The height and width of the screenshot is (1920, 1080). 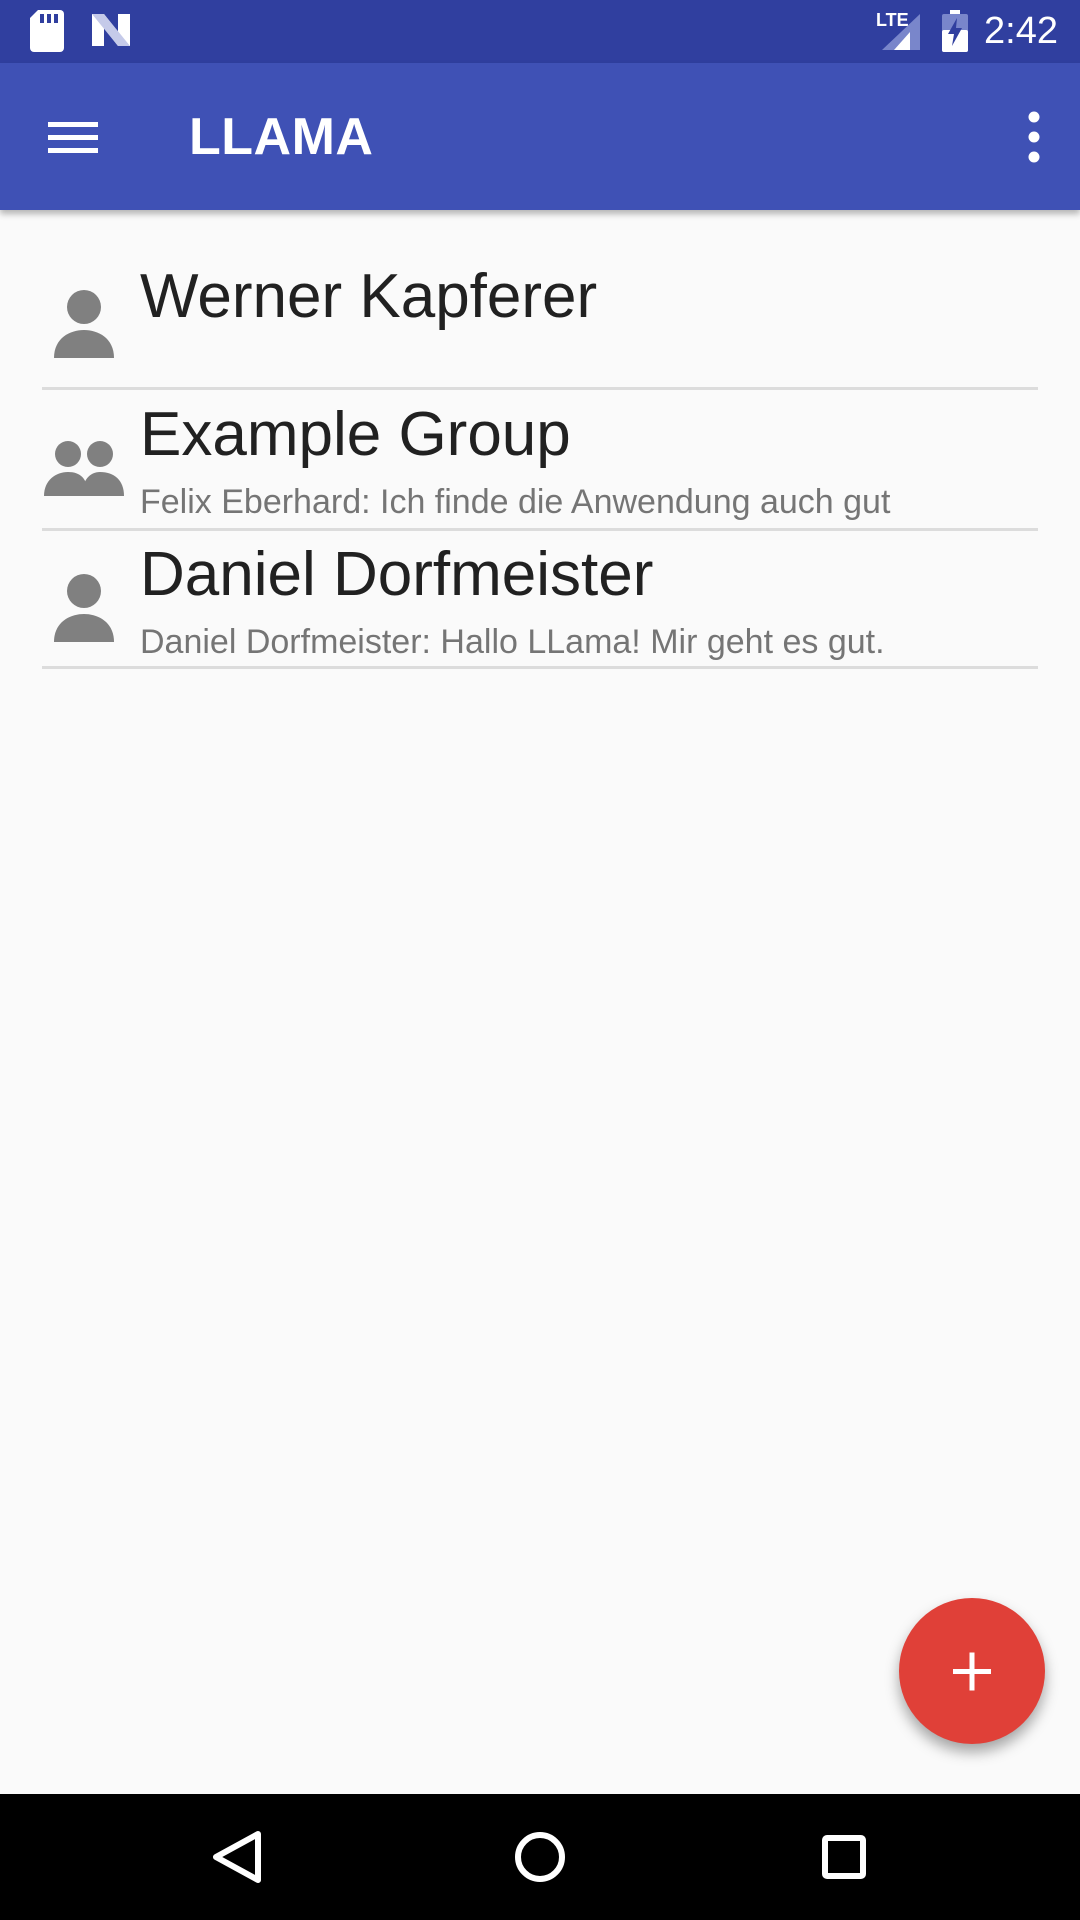 I want to click on battery-charging-icon, so click(x=955, y=31).